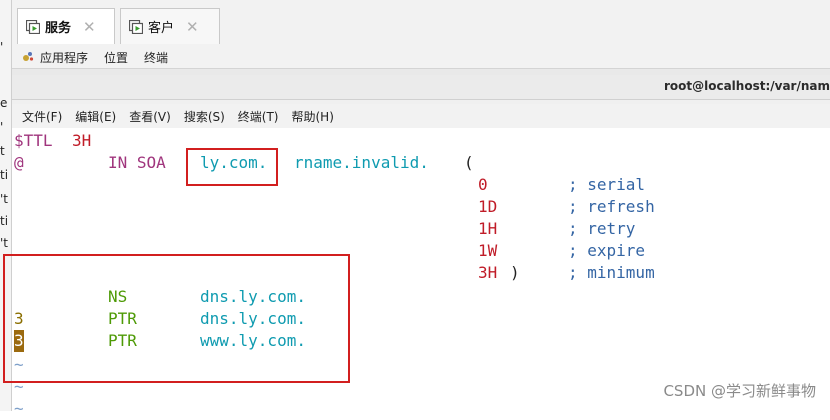 Image resolution: width=830 pixels, height=420 pixels. What do you see at coordinates (611, 272) in the screenshot?
I see `soa-minimum-comment: ; minimum` at bounding box center [611, 272].